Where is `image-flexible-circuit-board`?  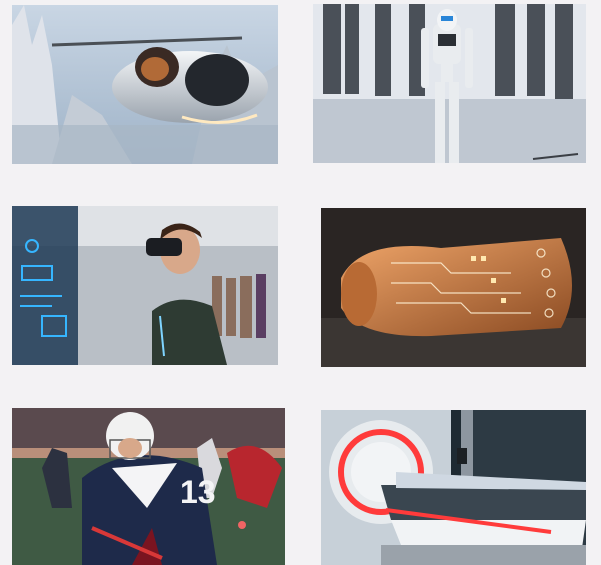 image-flexible-circuit-board is located at coordinates (453, 287).